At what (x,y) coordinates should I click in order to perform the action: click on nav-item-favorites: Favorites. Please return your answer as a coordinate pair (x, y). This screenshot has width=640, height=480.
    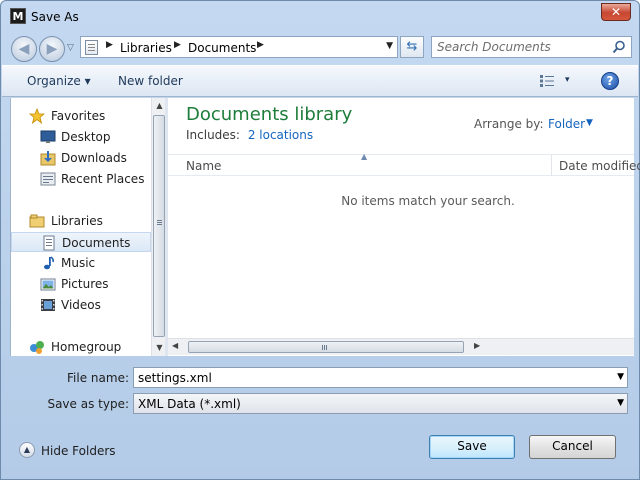
    Looking at the image, I should click on (81, 116).